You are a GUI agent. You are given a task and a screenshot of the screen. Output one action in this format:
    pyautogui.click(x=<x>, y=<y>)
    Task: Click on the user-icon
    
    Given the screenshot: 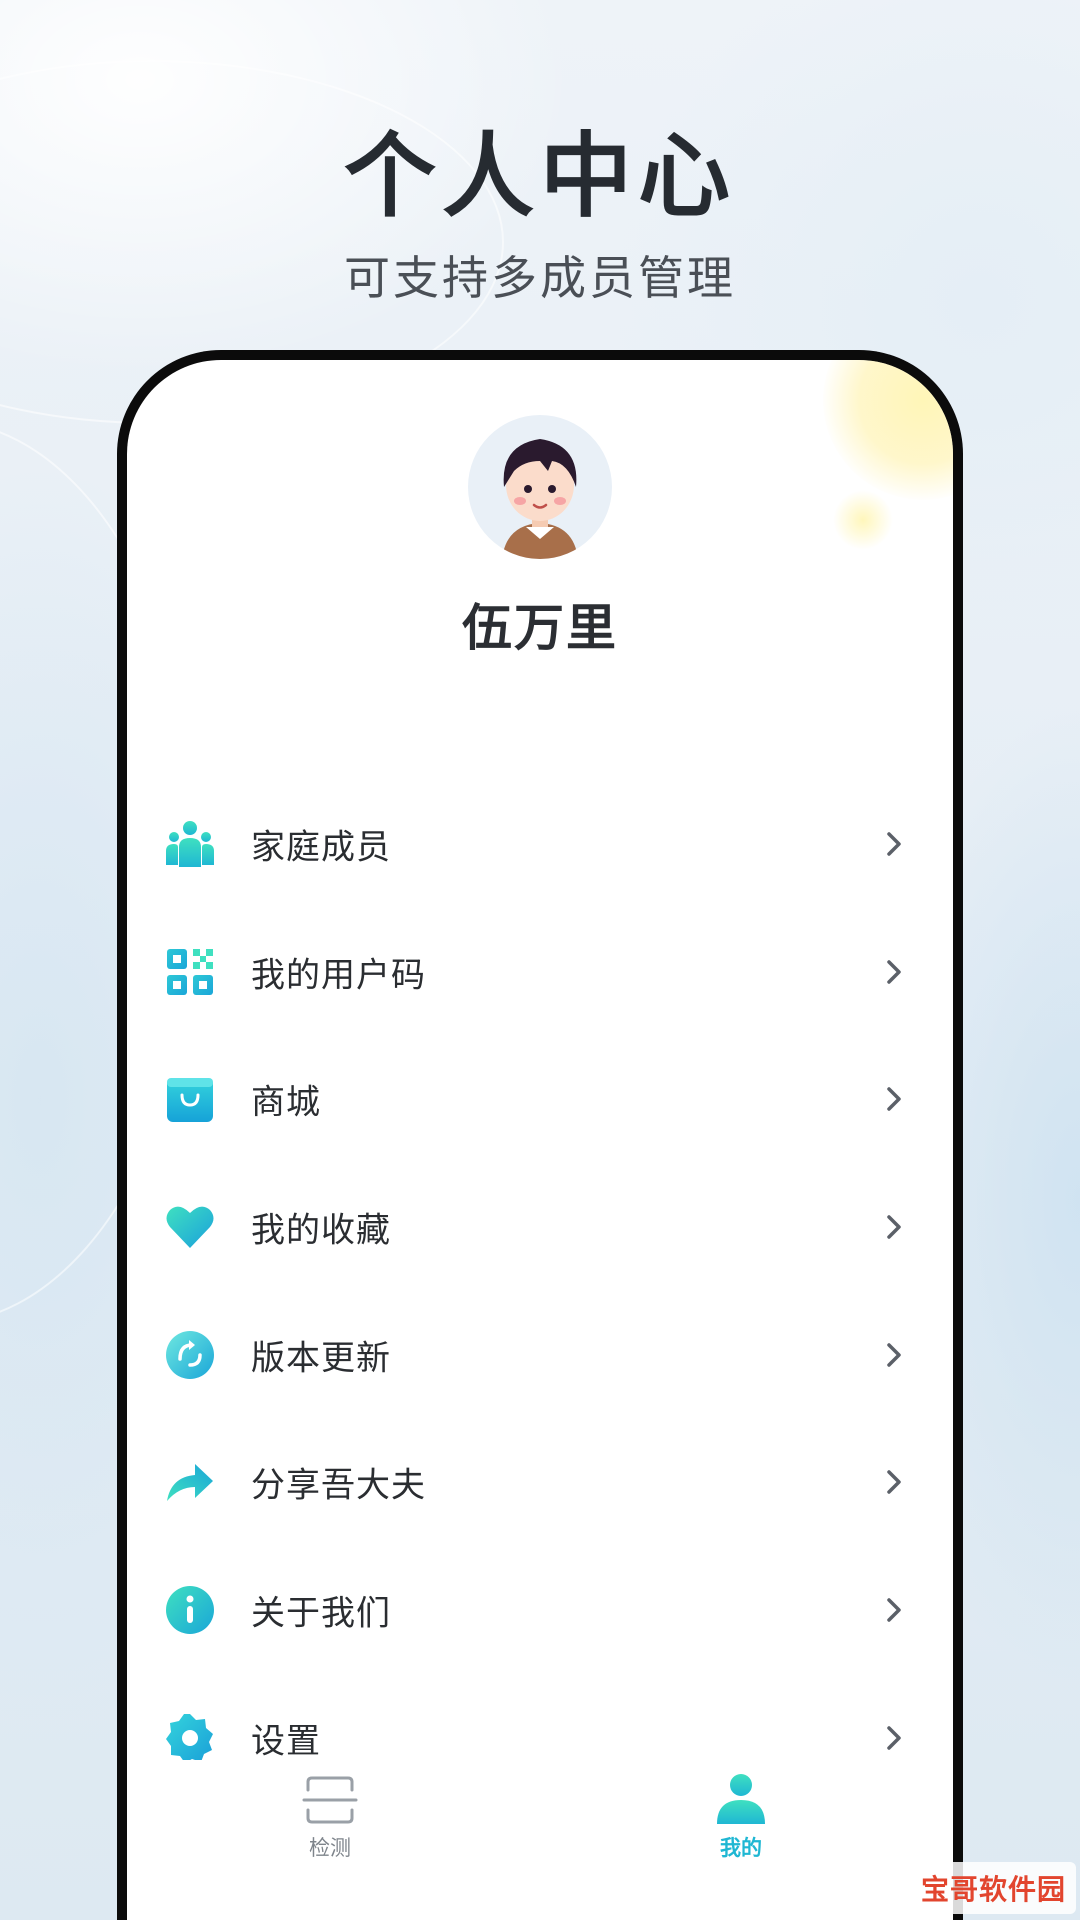 What is the action you would take?
    pyautogui.click(x=741, y=1799)
    